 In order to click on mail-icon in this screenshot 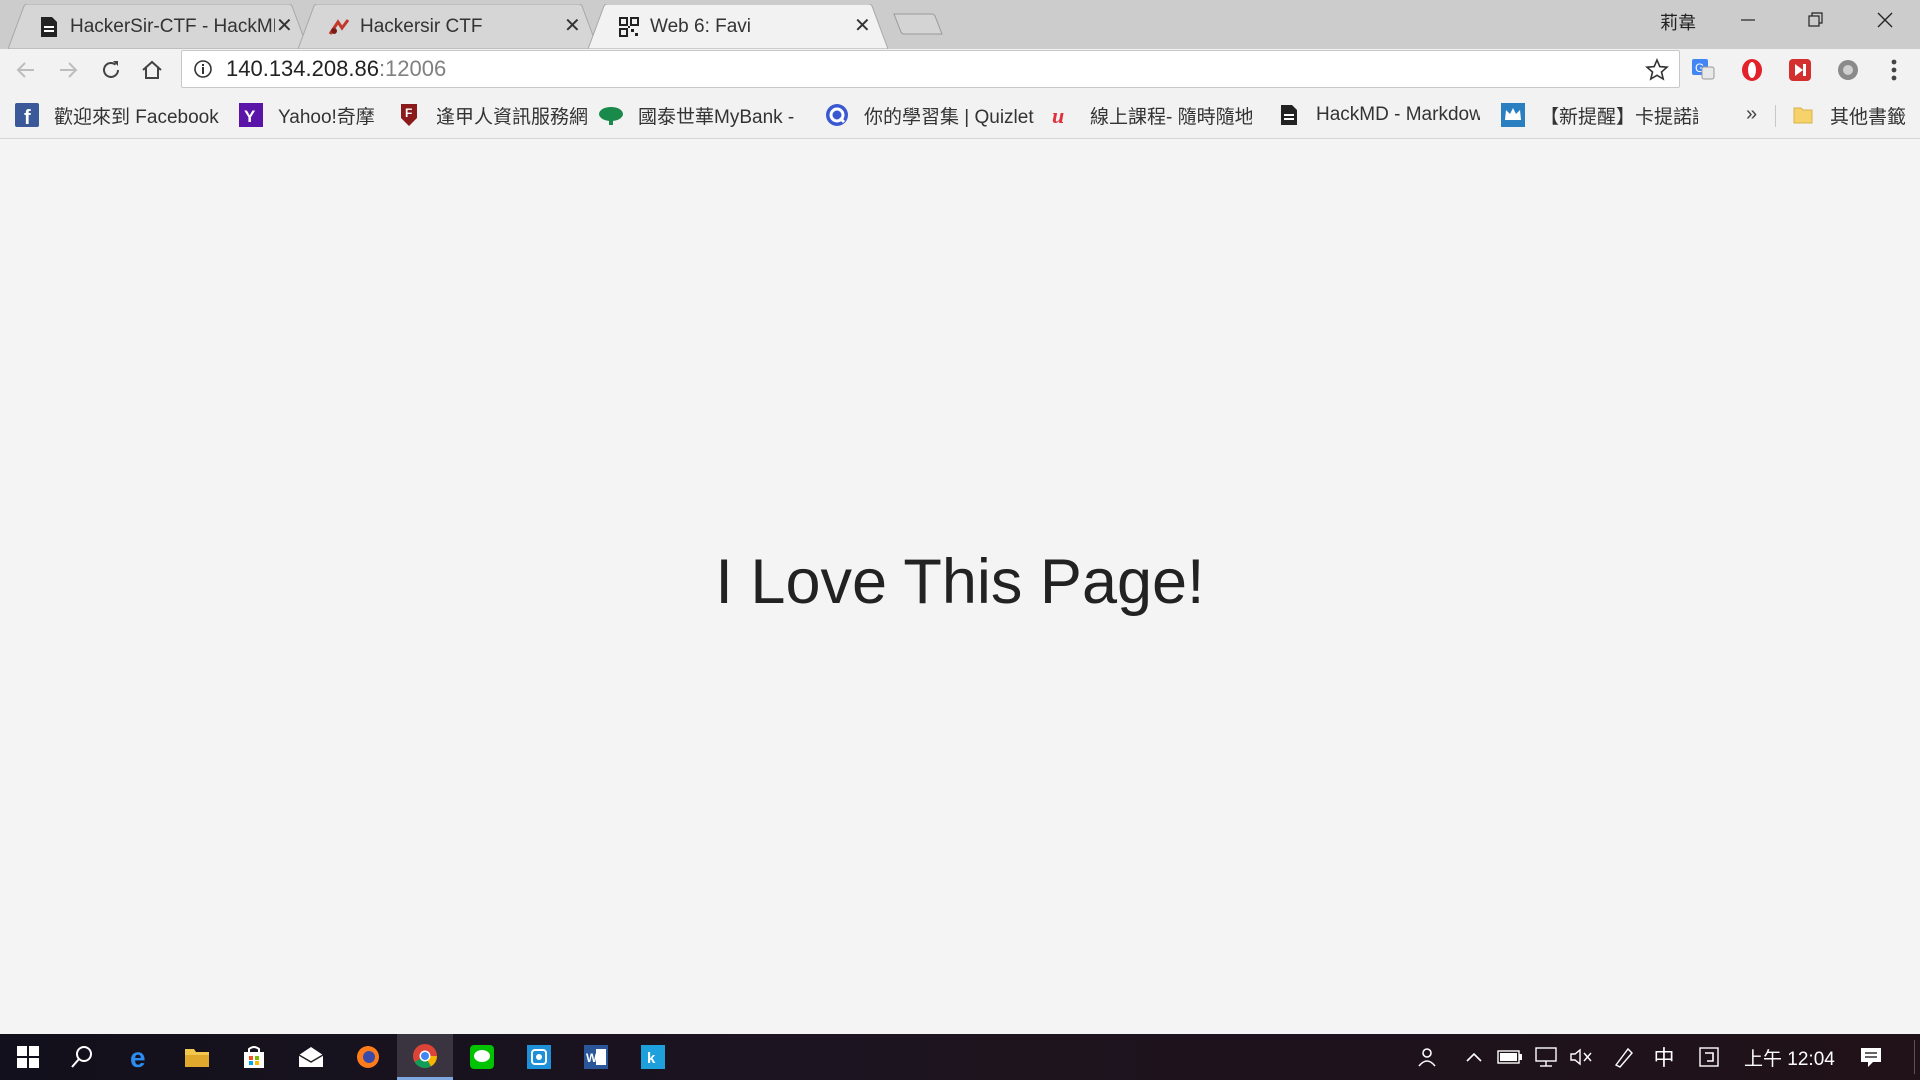, I will do `click(311, 1057)`.